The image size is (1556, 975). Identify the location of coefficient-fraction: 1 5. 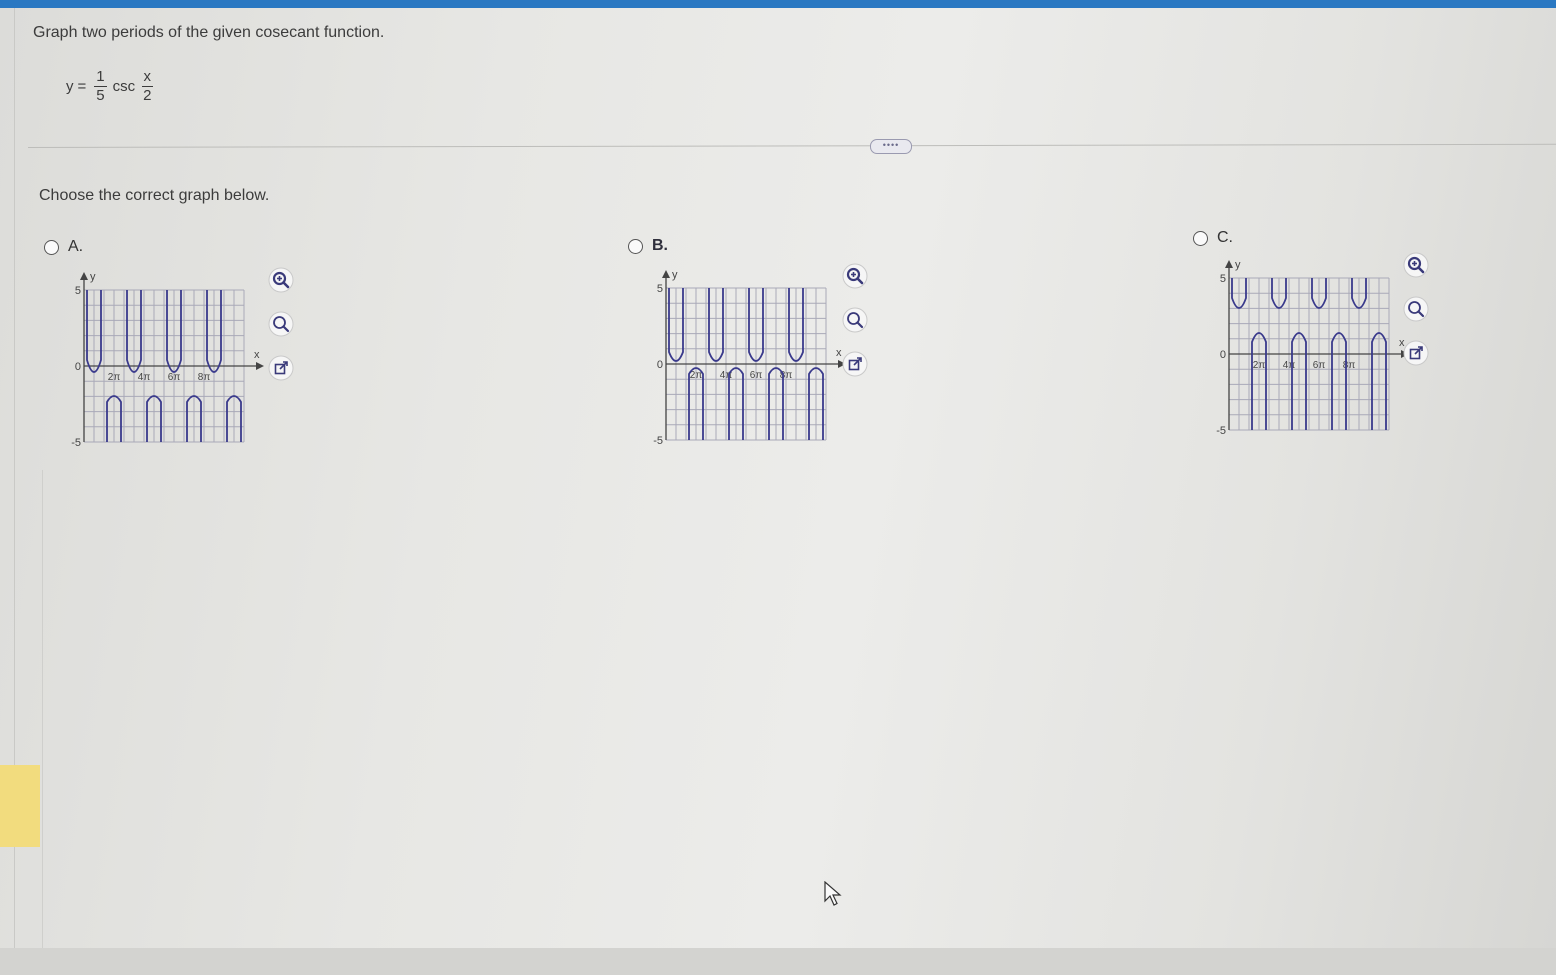
(100, 86).